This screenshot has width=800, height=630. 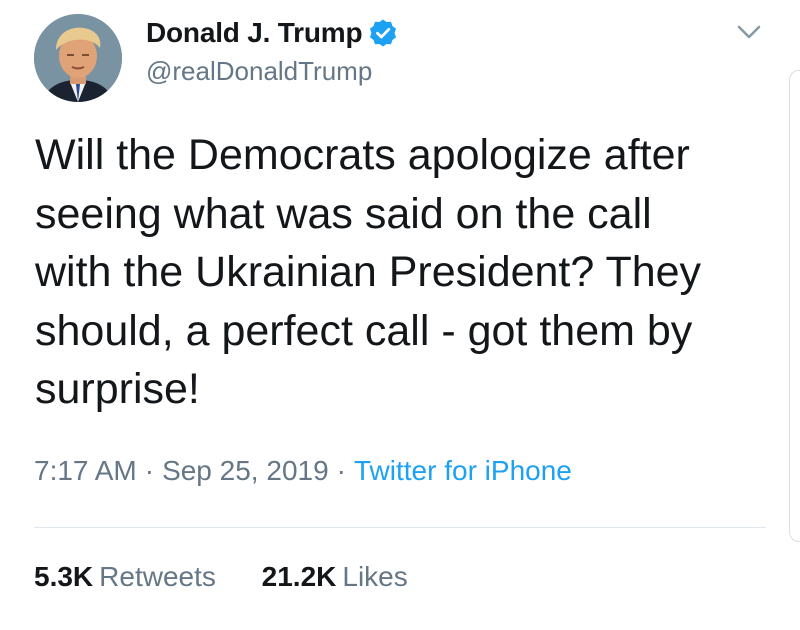 What do you see at coordinates (254, 33) in the screenshot?
I see `display-name: Donald J. Trump` at bounding box center [254, 33].